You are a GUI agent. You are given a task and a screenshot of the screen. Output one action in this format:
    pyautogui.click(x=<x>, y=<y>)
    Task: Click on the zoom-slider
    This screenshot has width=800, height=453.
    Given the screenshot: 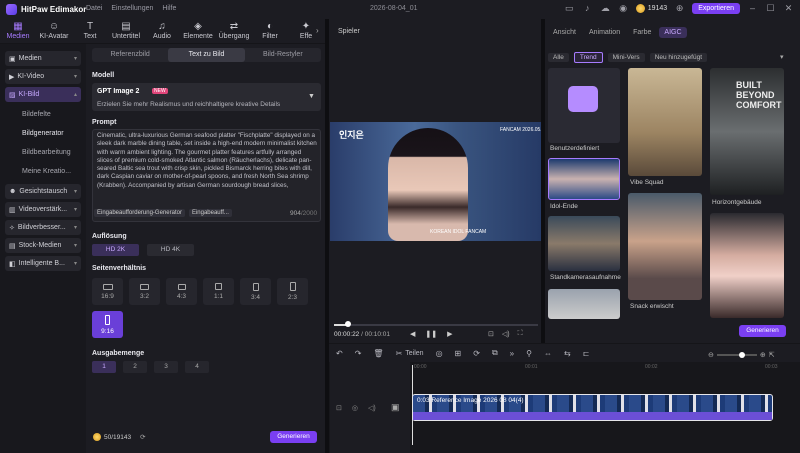 What is the action you would take?
    pyautogui.click(x=736, y=355)
    